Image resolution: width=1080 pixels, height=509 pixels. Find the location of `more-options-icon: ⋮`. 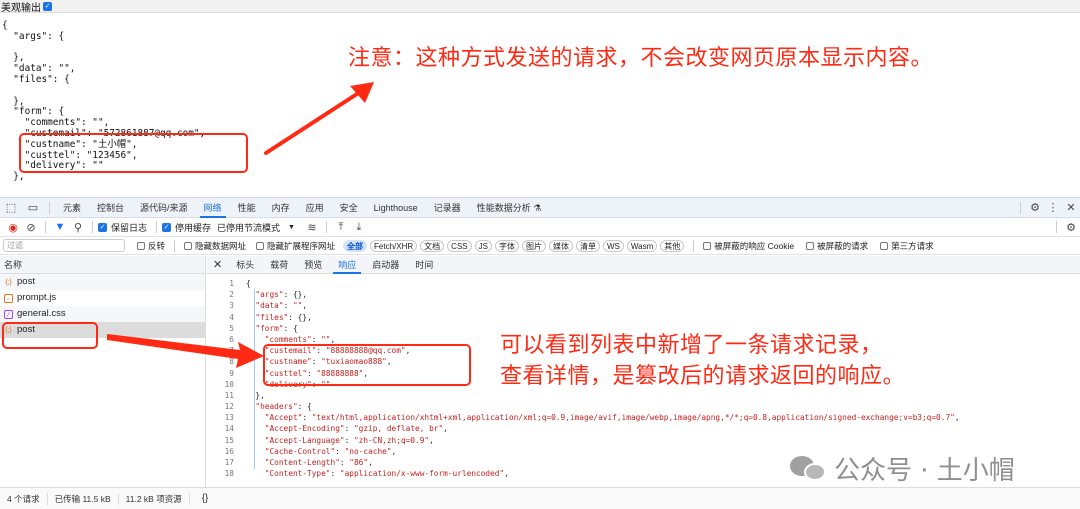

more-options-icon: ⋮ is located at coordinates (1053, 207).